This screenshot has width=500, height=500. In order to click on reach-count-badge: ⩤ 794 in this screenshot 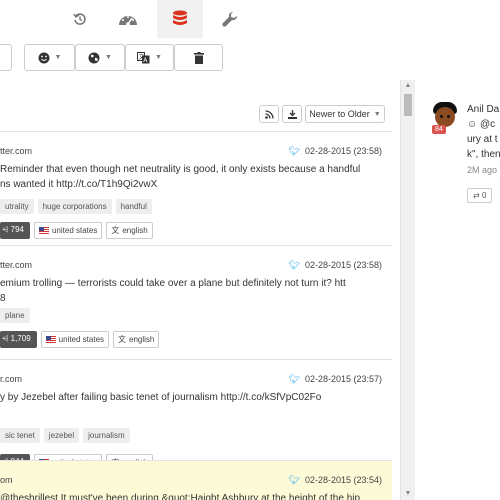, I will do `click(15, 230)`.